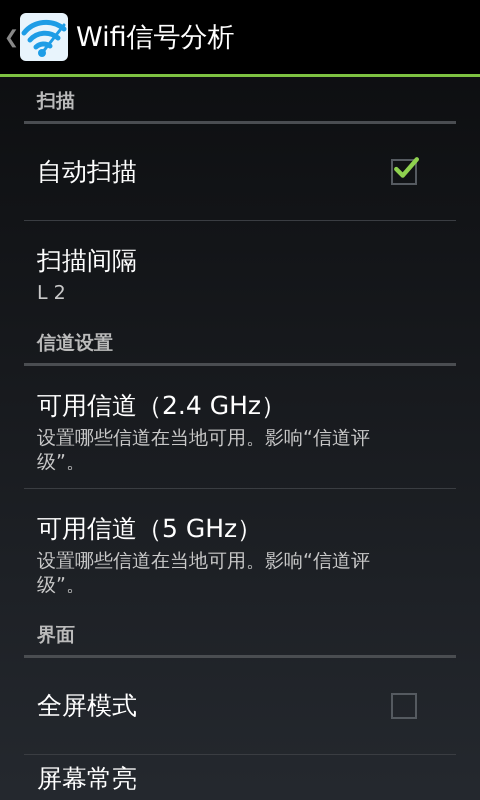 This screenshot has height=800, width=480. Describe the element at coordinates (222, 272) in the screenshot. I see `settings-item: 扫描间隔 L 2` at that location.